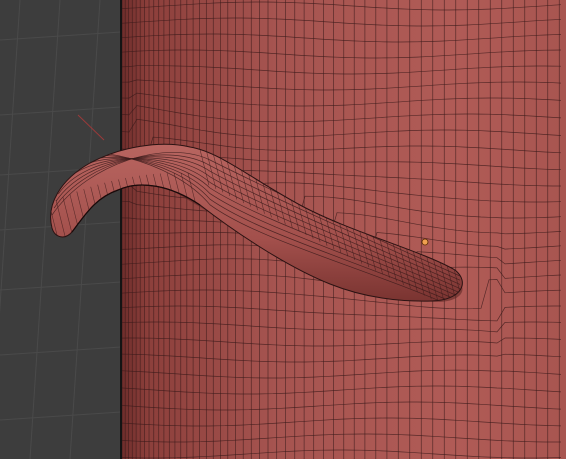 The width and height of the screenshot is (566, 459). I want to click on origin-dot-icon, so click(425, 242).